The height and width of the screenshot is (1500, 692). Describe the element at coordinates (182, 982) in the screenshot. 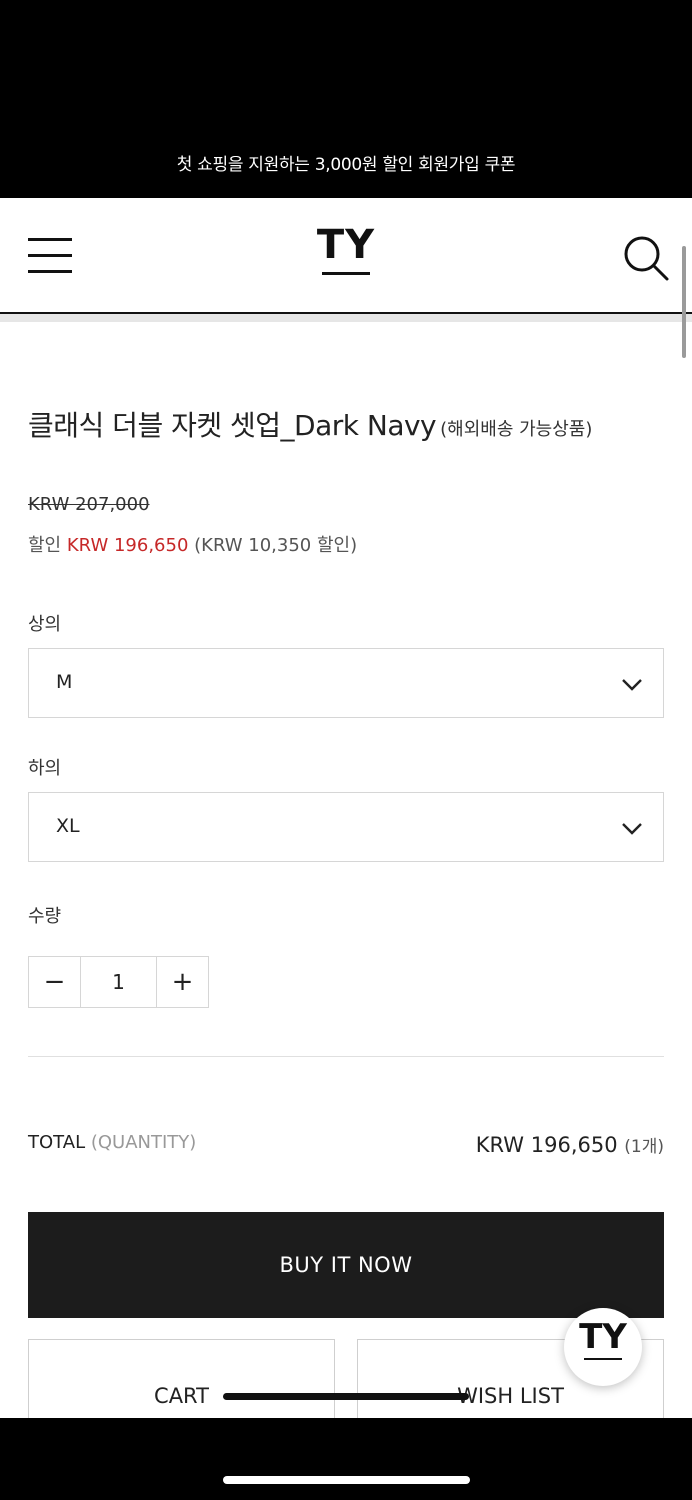

I see `quantity-increase-button: +` at that location.